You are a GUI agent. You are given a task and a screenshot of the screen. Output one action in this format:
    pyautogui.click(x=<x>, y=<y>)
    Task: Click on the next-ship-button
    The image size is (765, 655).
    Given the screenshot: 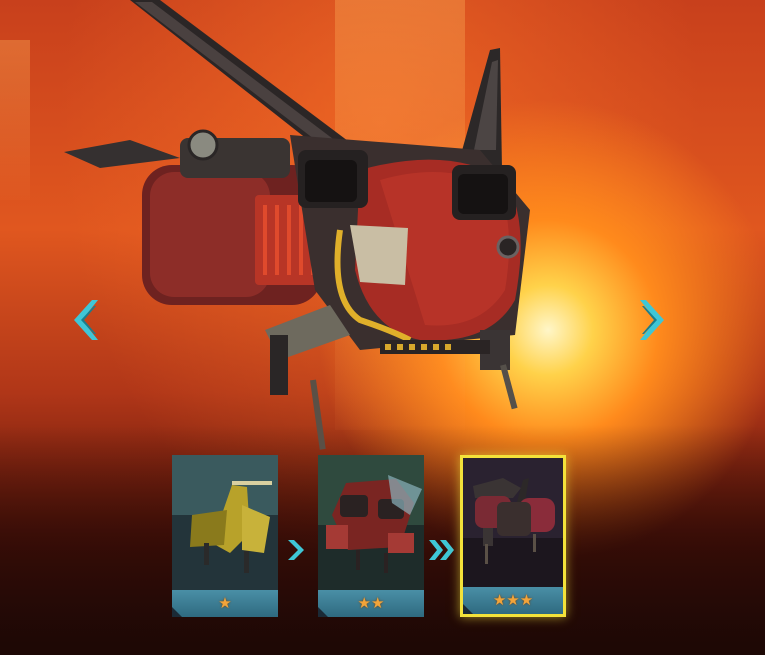 What is the action you would take?
    pyautogui.click(x=653, y=320)
    